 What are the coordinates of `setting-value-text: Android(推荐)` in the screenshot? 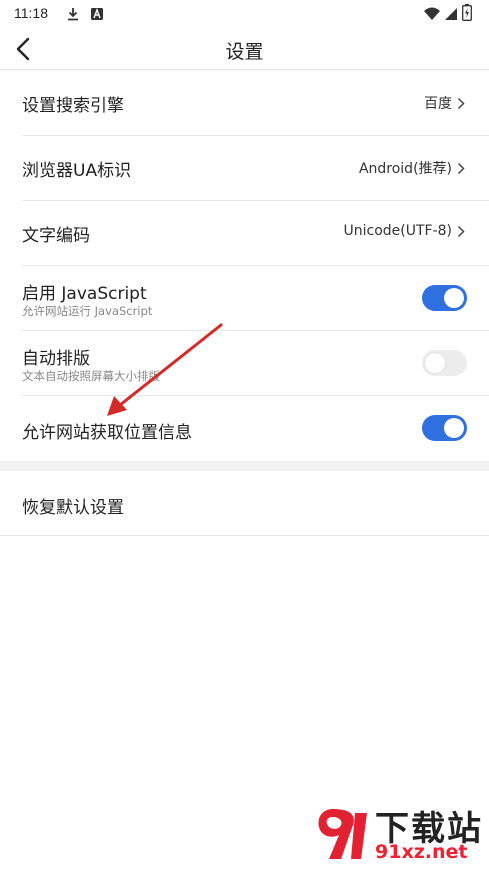 It's located at (405, 169).